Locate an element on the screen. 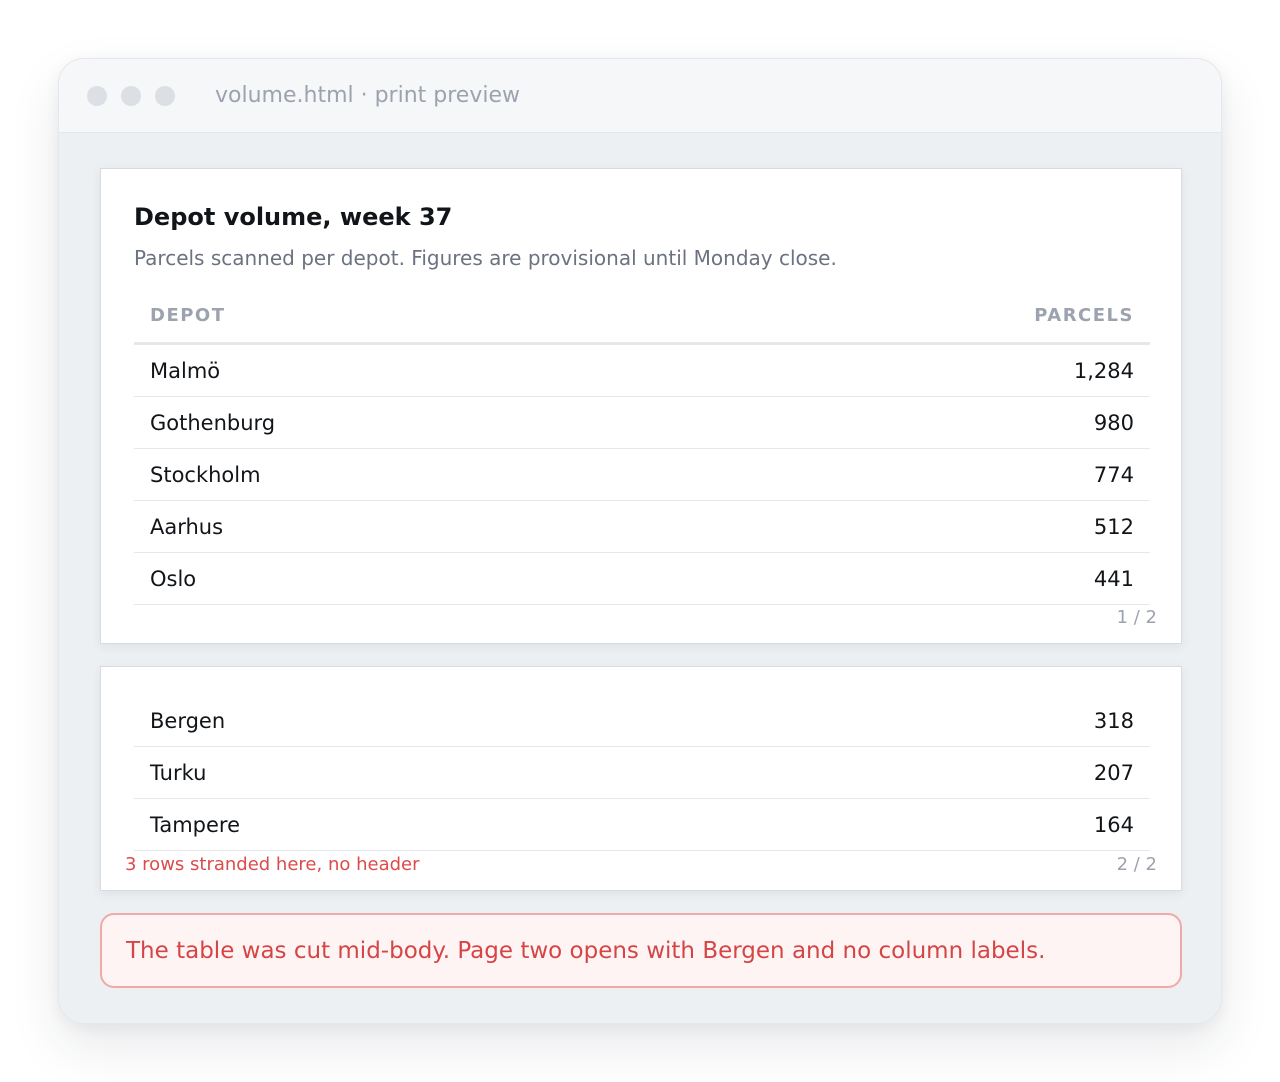 Image resolution: width=1280 pixels, height=1082 pixels. minimize-dot-icon is located at coordinates (131, 95).